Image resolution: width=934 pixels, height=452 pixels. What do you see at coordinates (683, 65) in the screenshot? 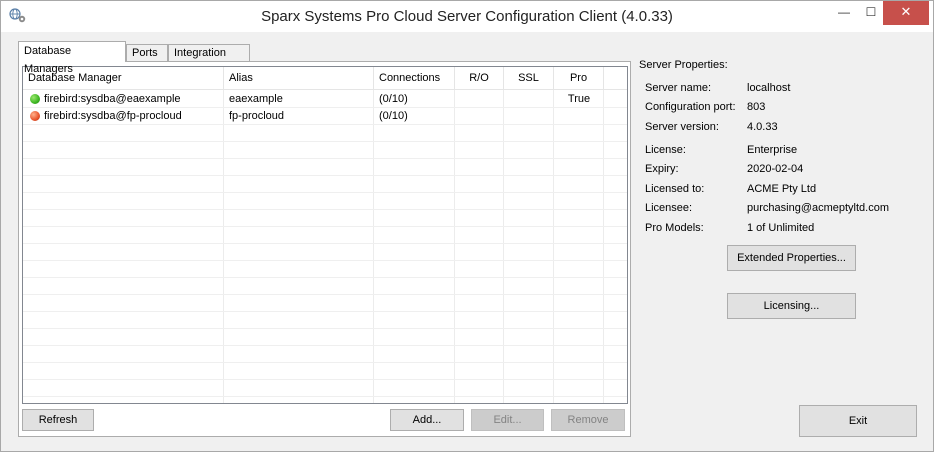
I see `server-properties-title: Server Properties:` at bounding box center [683, 65].